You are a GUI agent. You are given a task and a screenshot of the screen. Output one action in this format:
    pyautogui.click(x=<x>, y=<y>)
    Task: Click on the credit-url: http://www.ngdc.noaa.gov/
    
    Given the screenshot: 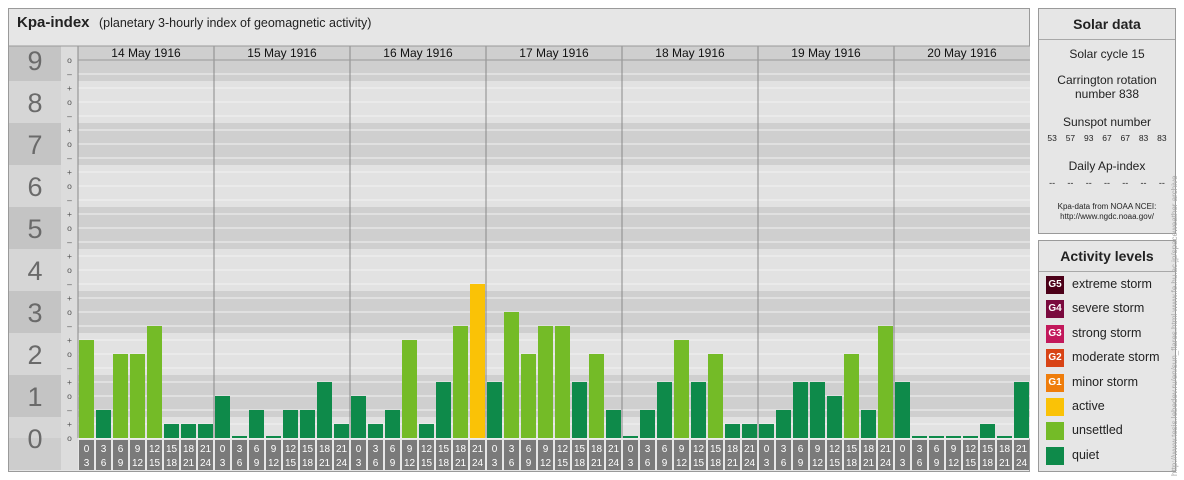 What is the action you would take?
    pyautogui.click(x=1107, y=217)
    